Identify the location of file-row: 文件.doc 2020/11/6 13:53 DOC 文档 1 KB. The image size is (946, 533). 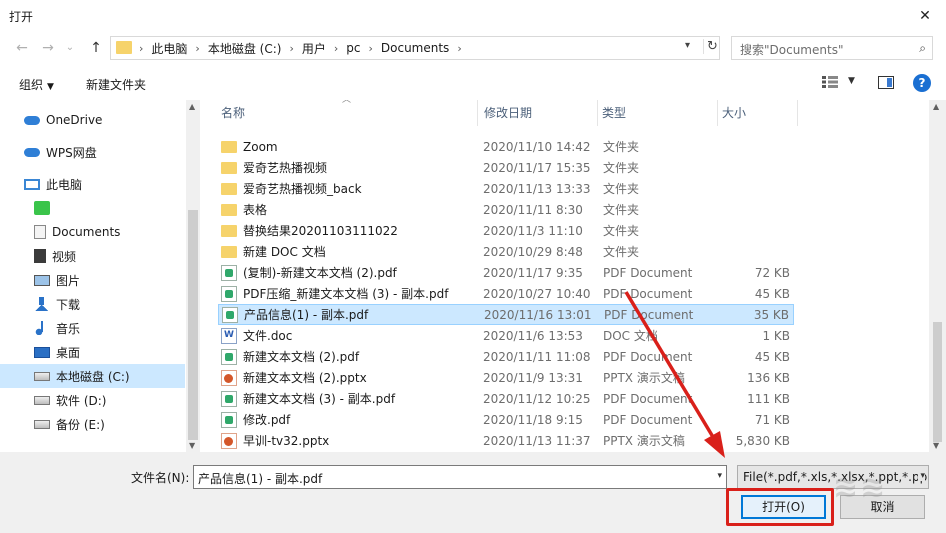
(506, 335).